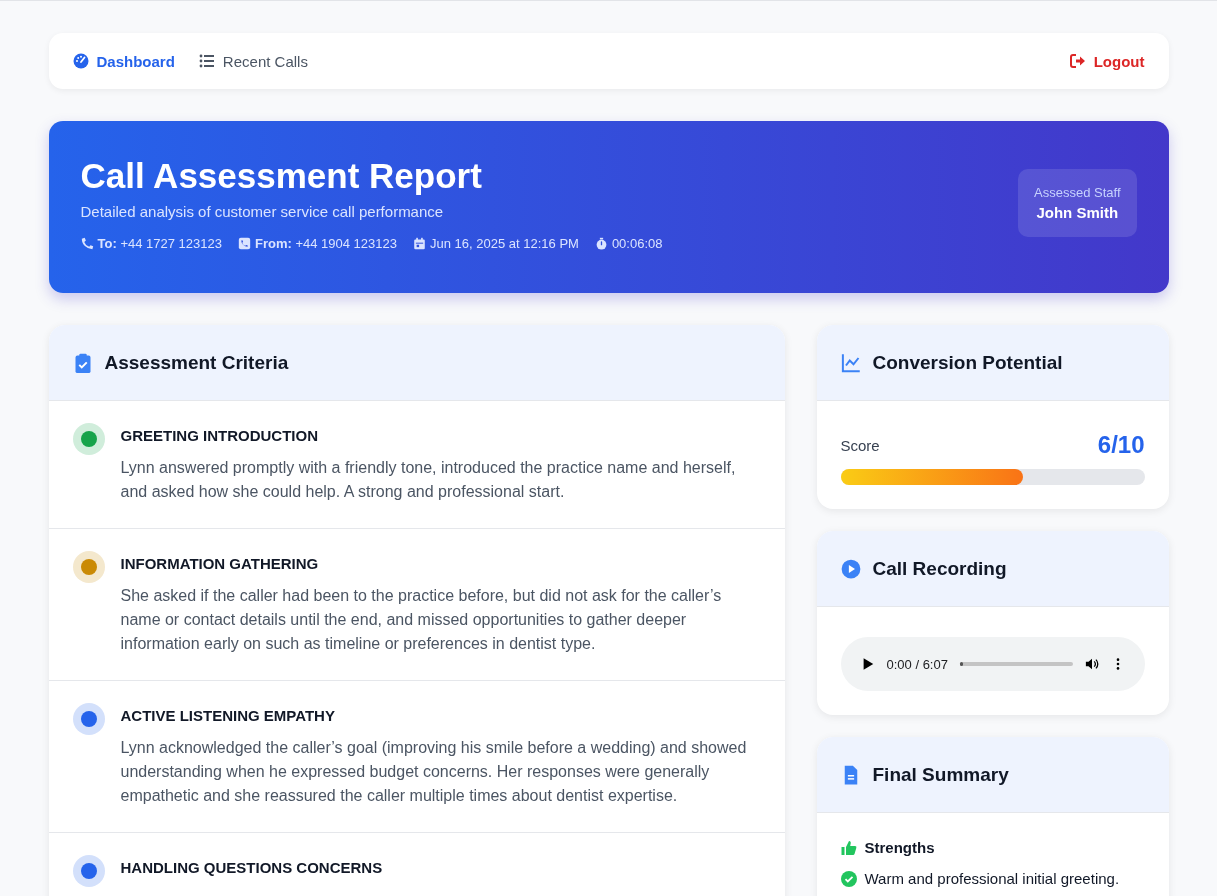  What do you see at coordinates (1077, 212) in the screenshot?
I see `staff-name: John Smith` at bounding box center [1077, 212].